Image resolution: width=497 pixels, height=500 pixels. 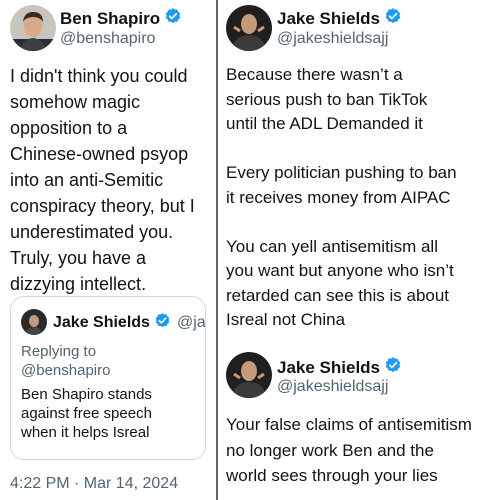 I want to click on right-author-handle-2: @jakeshieldsajj, so click(x=332, y=387).